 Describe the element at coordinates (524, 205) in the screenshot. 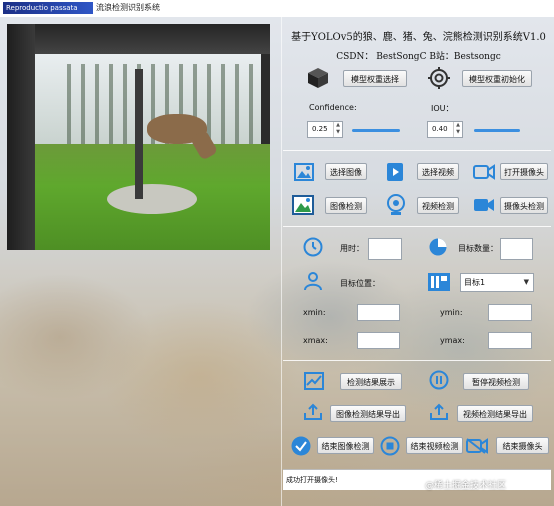

I see `camera-detect-button: 摄像头检测` at that location.